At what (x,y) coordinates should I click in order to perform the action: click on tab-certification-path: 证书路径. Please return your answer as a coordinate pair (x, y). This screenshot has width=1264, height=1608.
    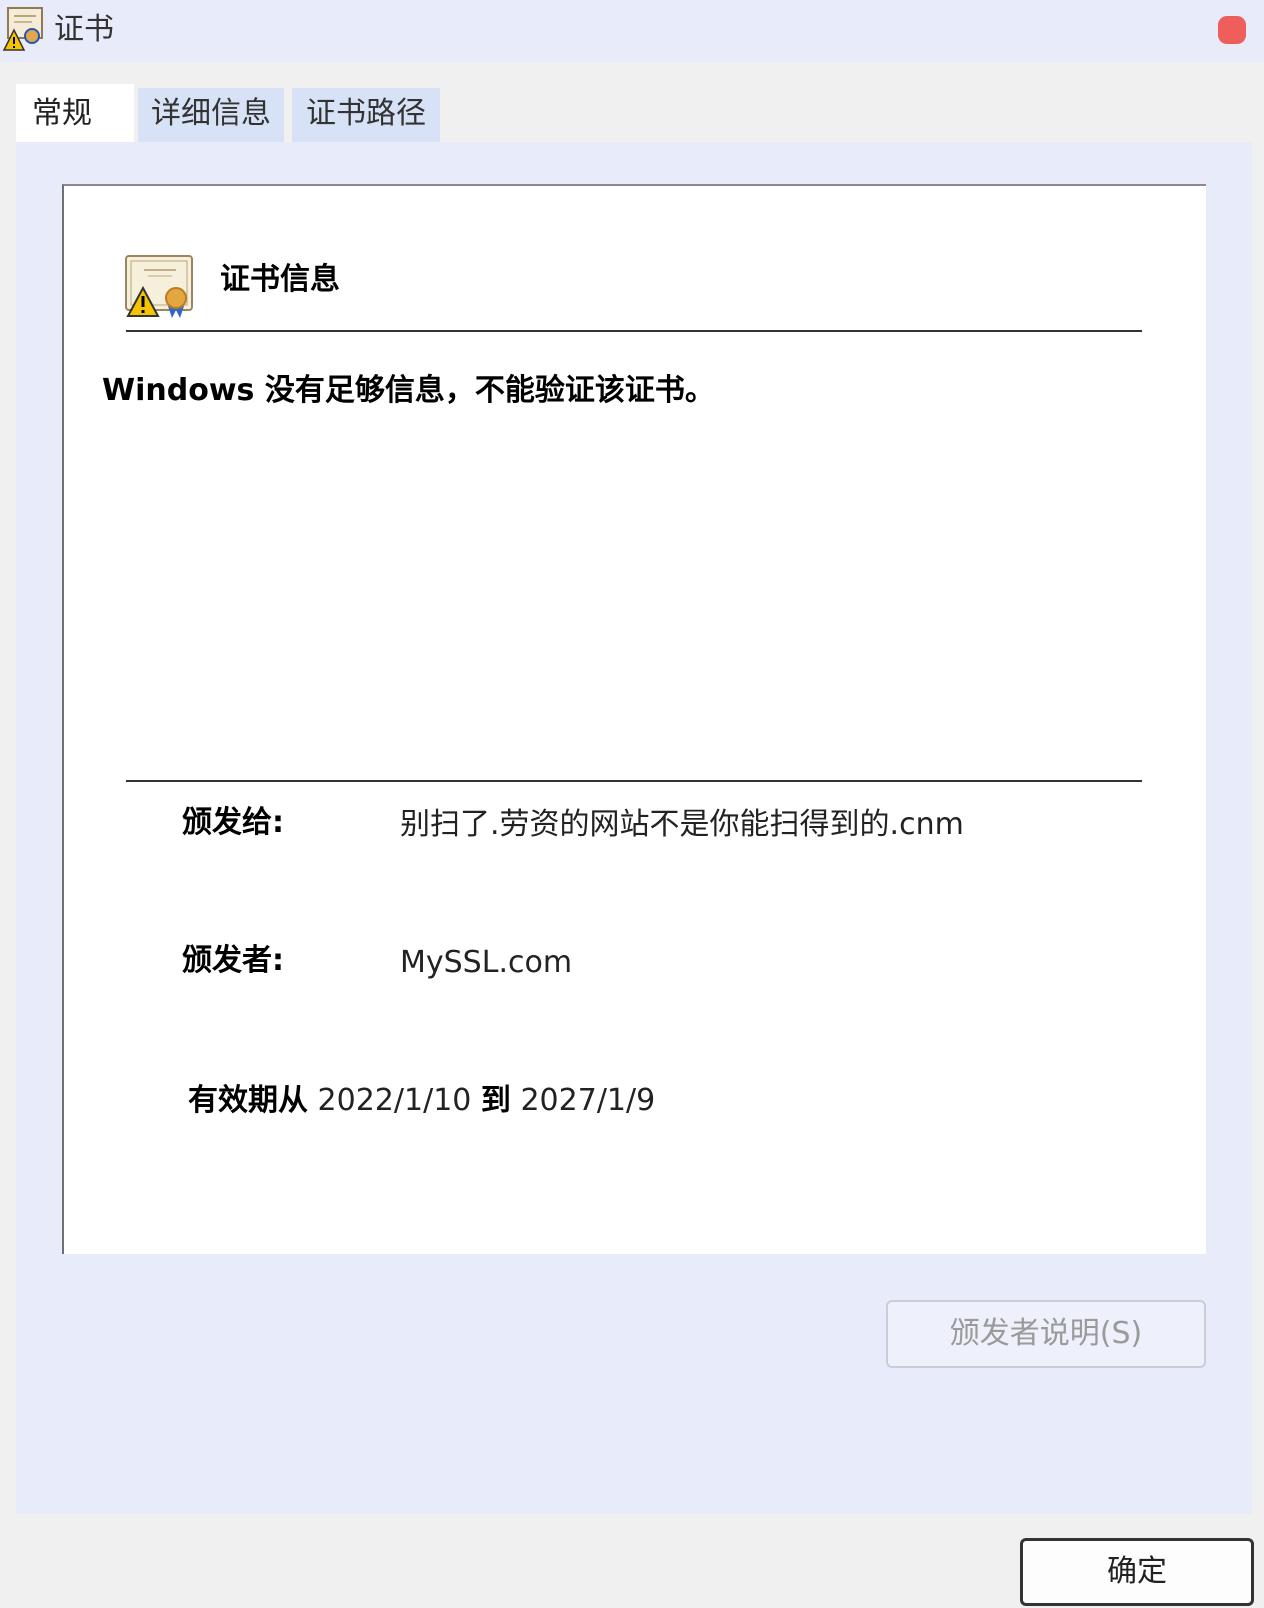
    Looking at the image, I should click on (366, 115).